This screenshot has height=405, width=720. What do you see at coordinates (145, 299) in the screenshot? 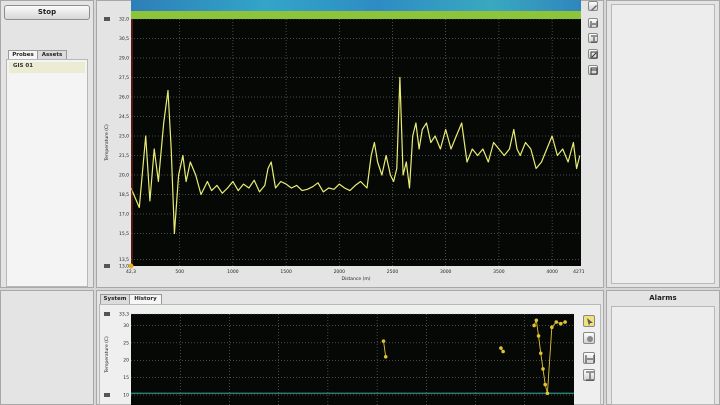
I see `tab-history: History` at bounding box center [145, 299].